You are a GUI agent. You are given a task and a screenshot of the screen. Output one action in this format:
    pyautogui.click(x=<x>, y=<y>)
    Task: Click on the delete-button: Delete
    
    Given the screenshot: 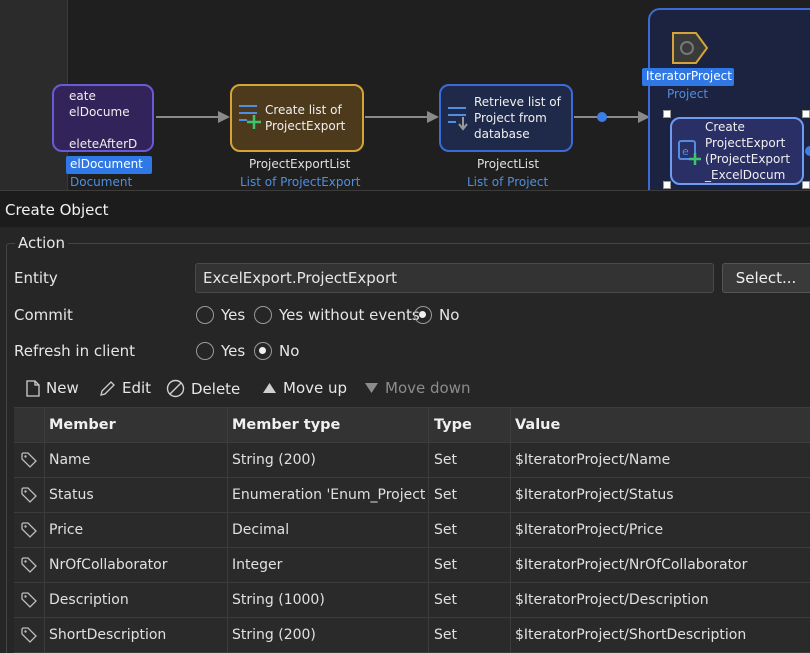 What is the action you would take?
    pyautogui.click(x=203, y=388)
    